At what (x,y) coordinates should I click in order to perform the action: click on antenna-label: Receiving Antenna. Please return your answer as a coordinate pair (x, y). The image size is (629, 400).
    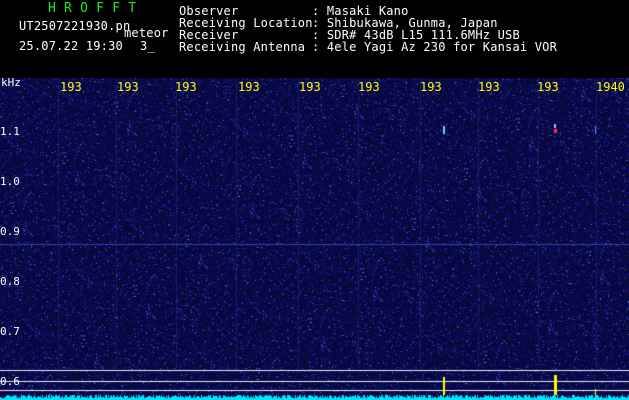
    Looking at the image, I should click on (242, 47).